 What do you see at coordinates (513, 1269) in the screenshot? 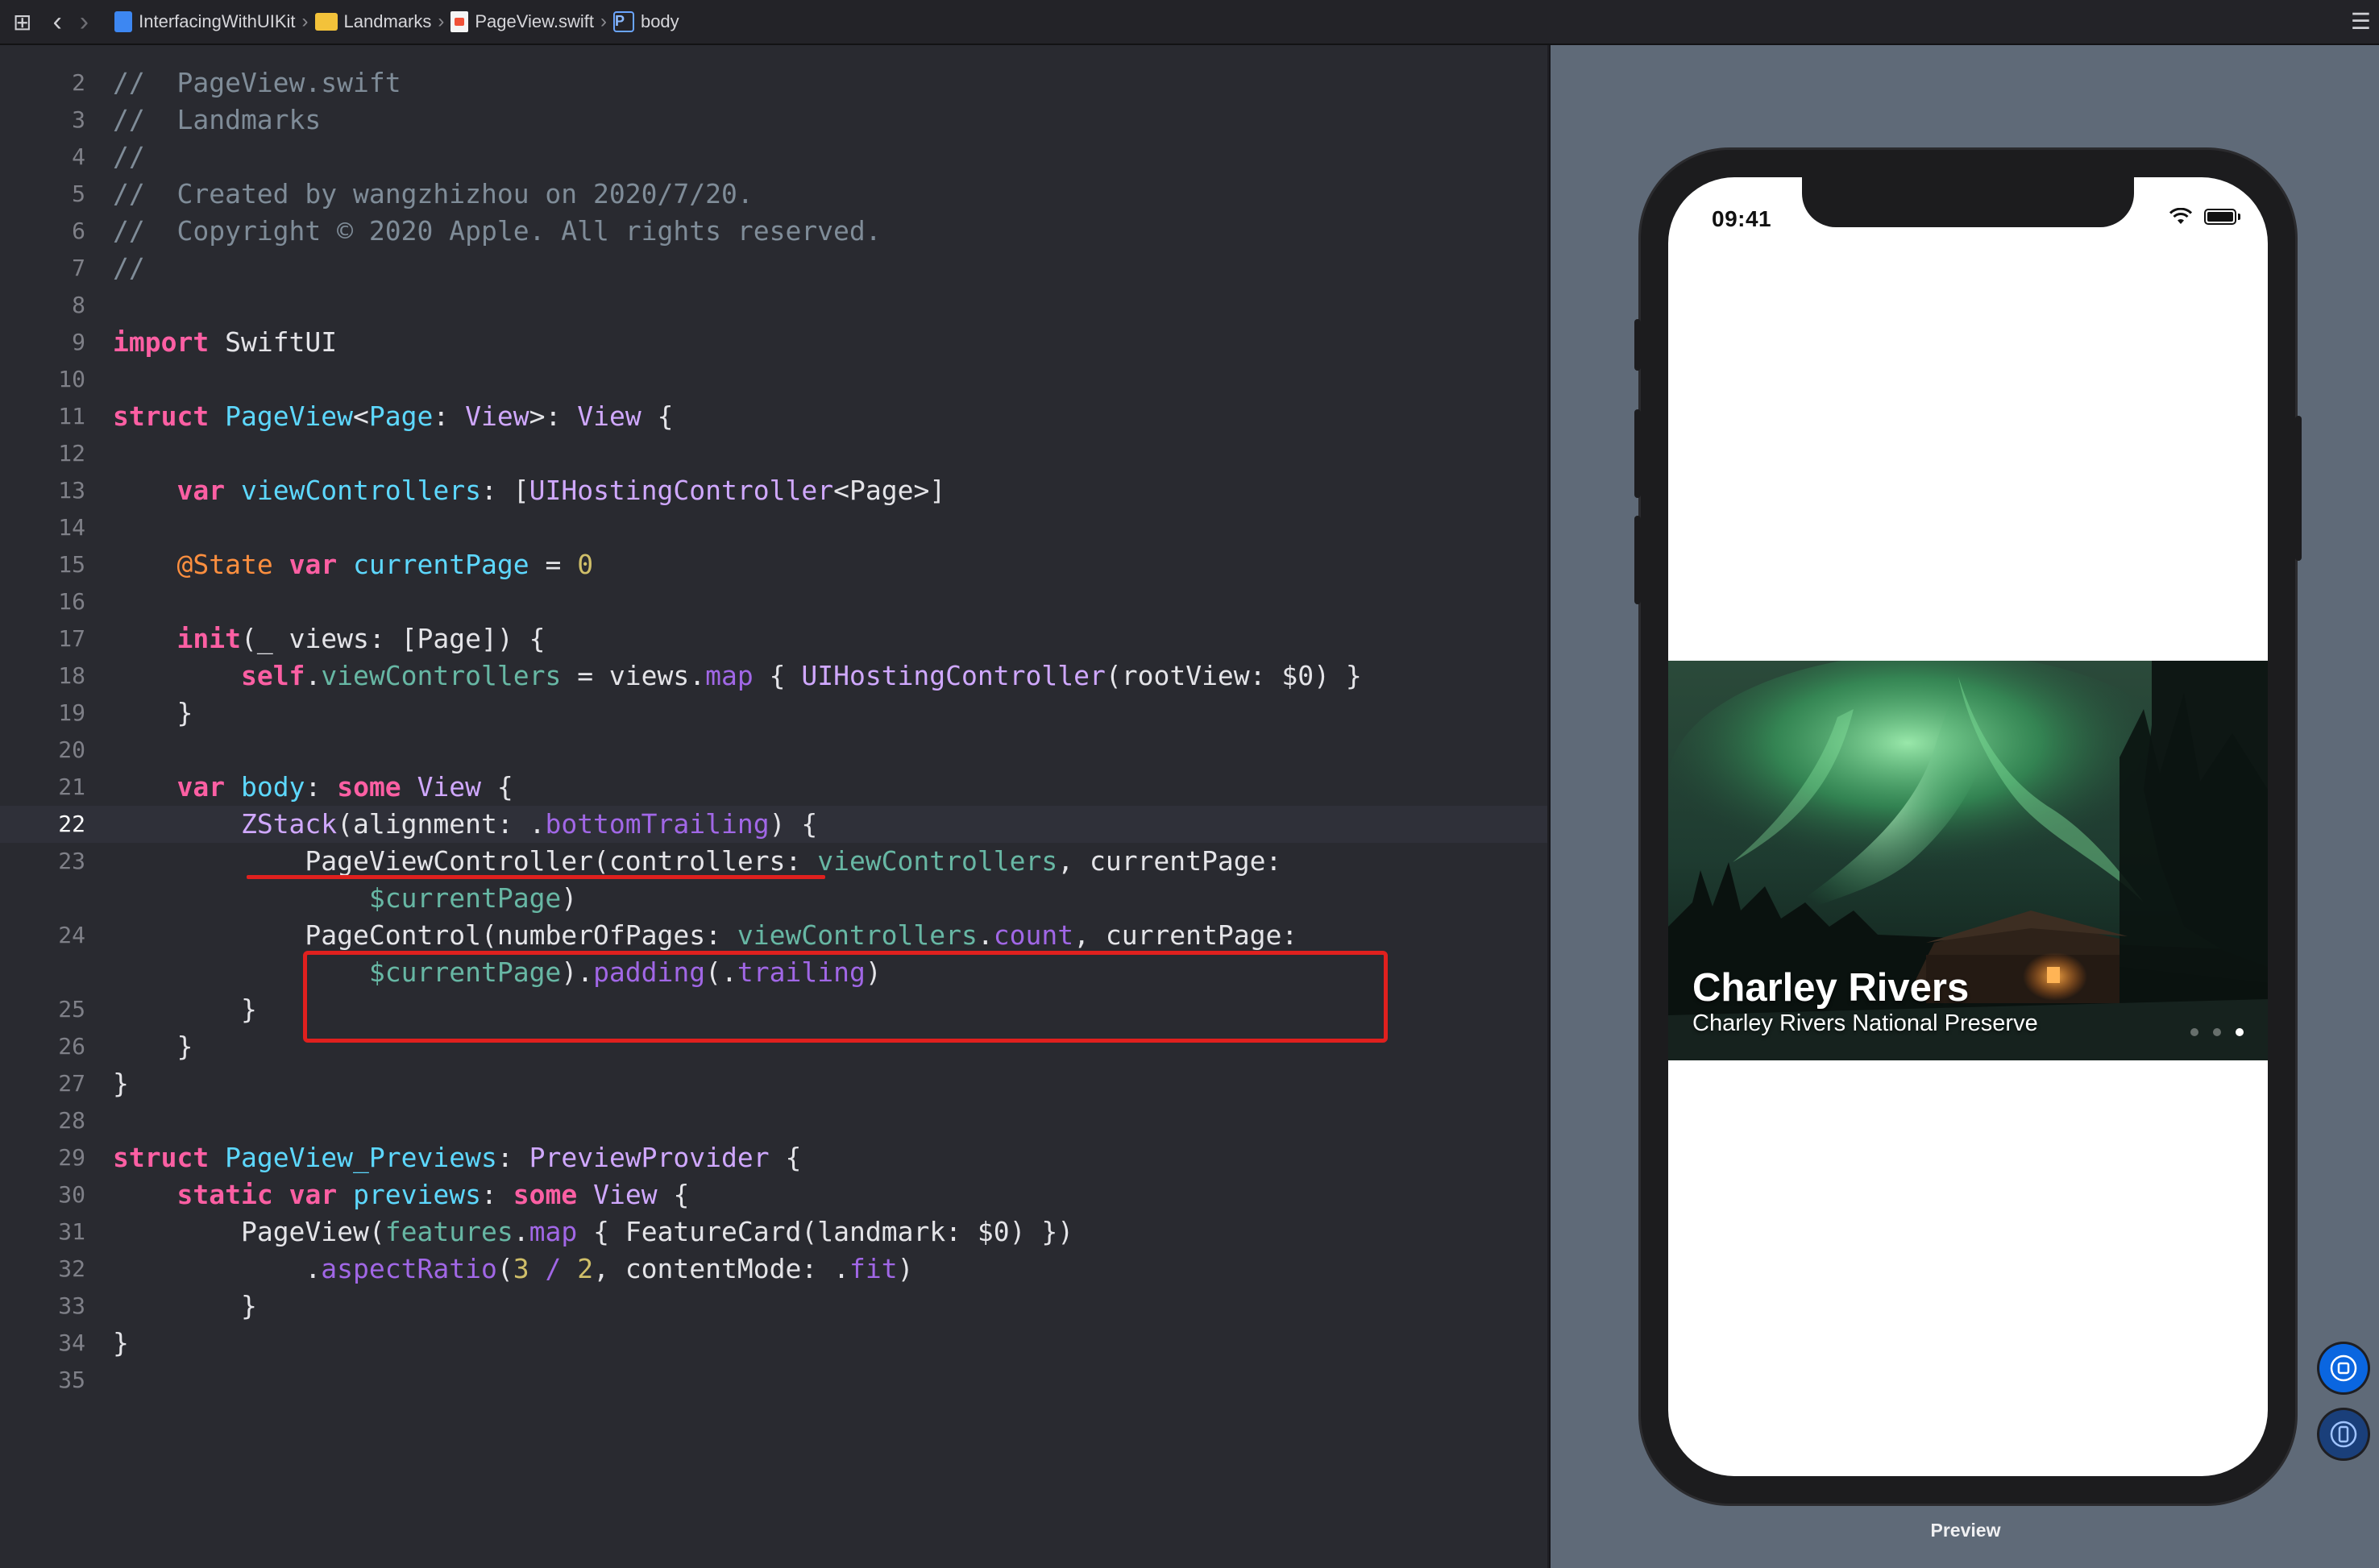
I see `code-text: .aspectRatio(3 / 2, contentMode: .fit)` at bounding box center [513, 1269].